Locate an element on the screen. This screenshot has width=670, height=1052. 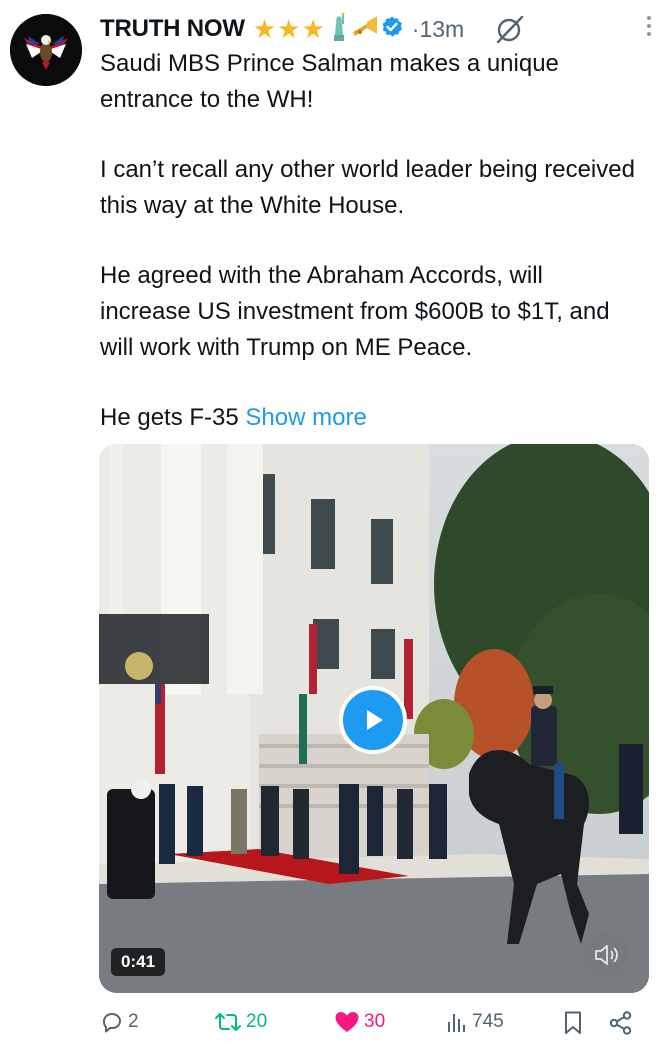
play-icon is located at coordinates (375, 720).